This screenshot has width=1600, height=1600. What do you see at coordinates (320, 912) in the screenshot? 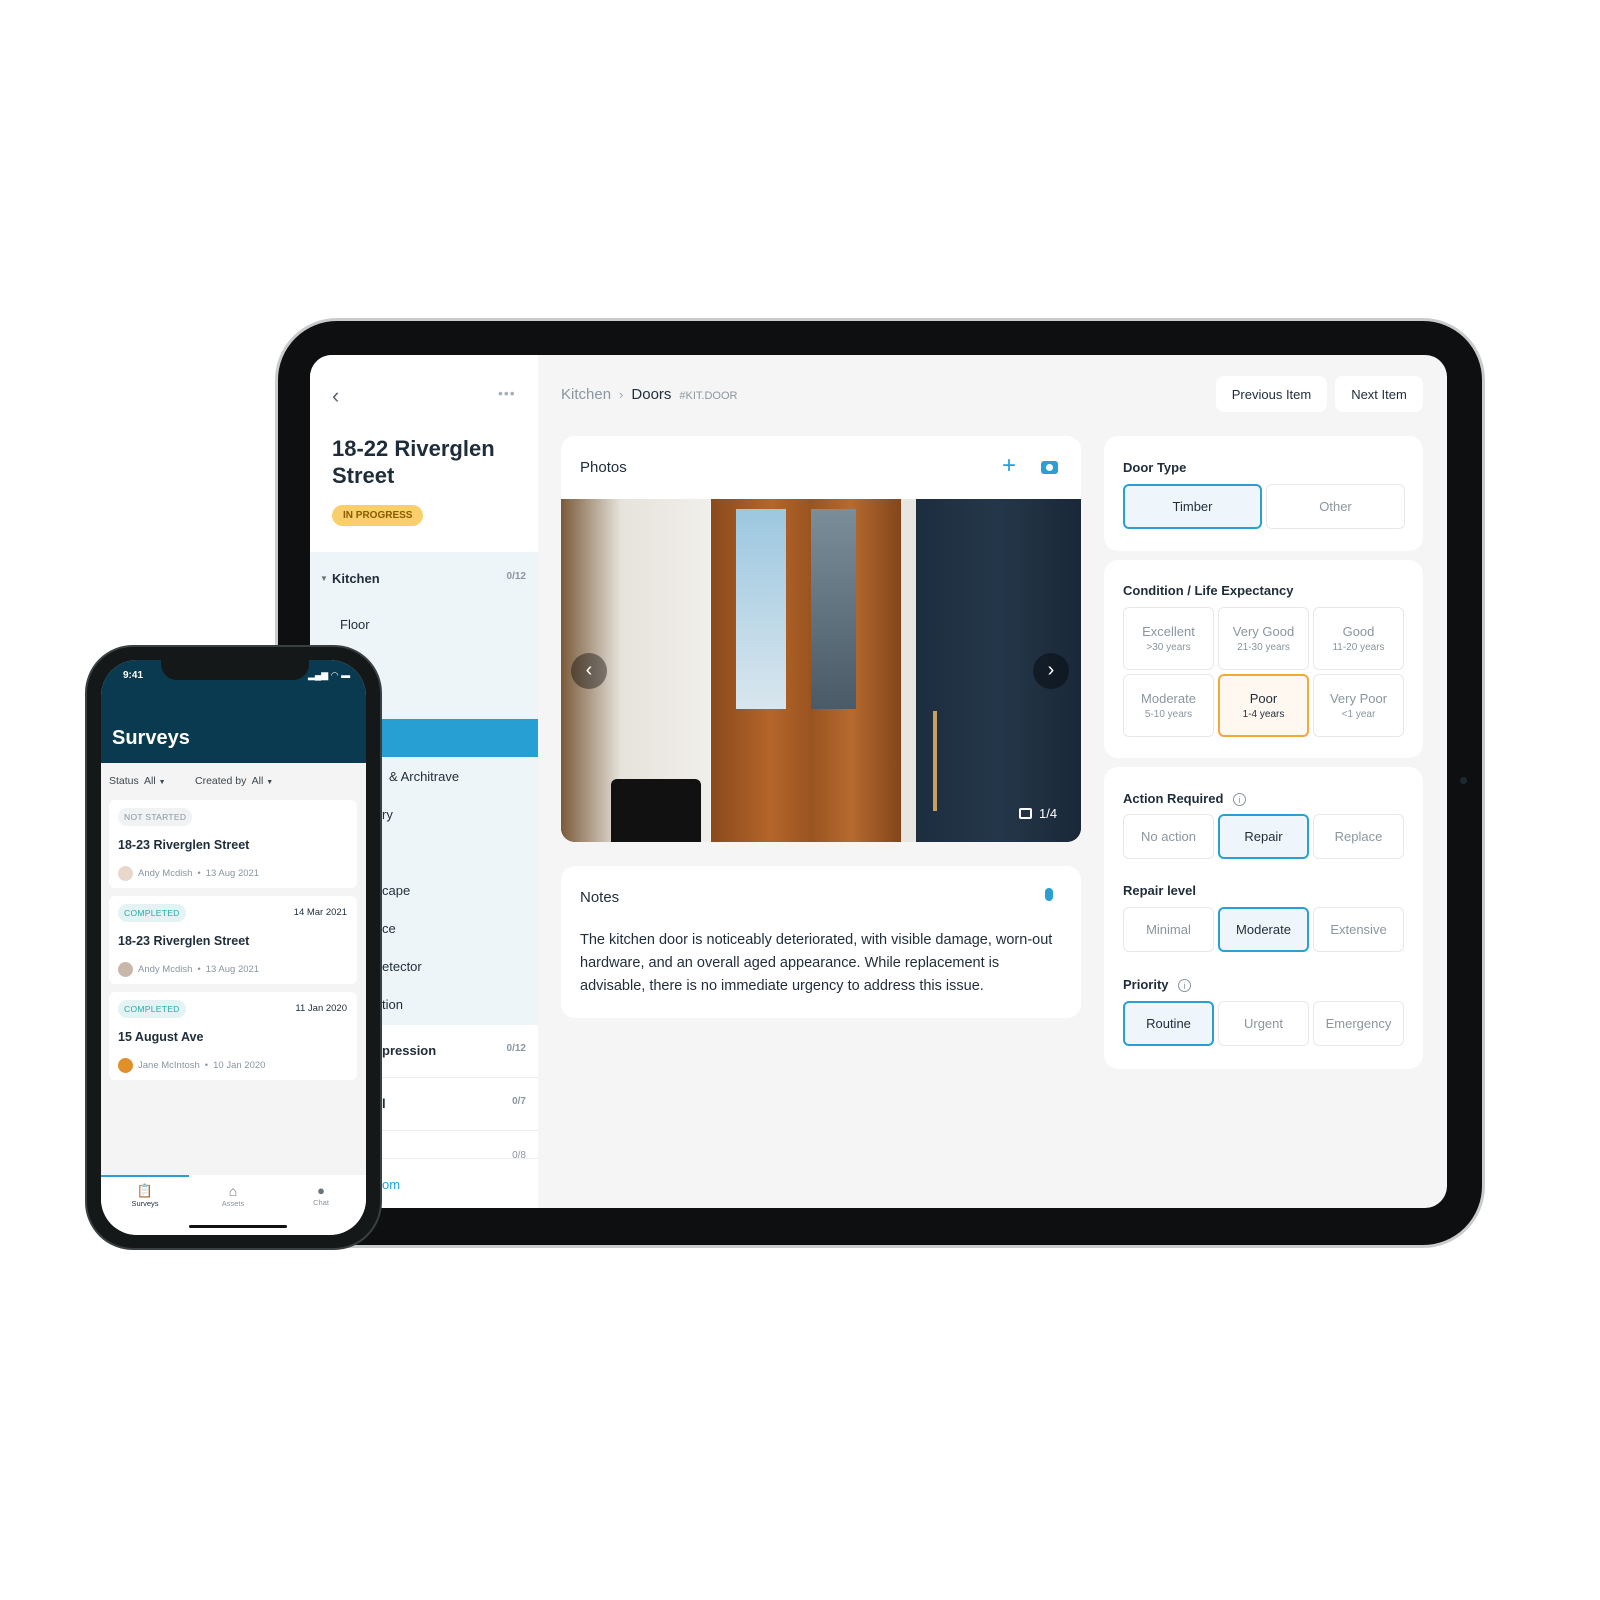
I see `survey-date: 14 Mar 2021` at bounding box center [320, 912].